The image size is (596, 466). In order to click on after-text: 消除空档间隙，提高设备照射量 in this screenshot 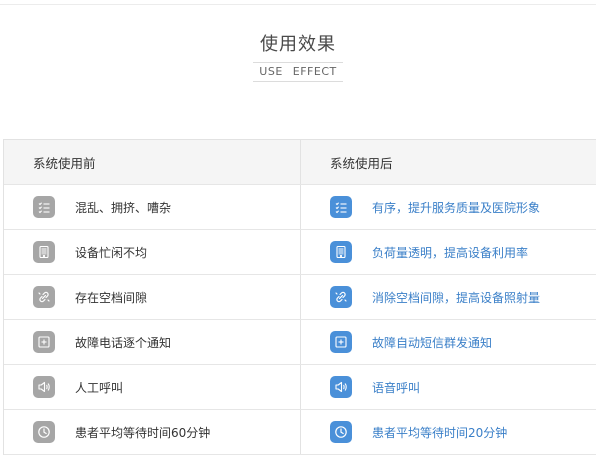, I will do `click(456, 297)`.